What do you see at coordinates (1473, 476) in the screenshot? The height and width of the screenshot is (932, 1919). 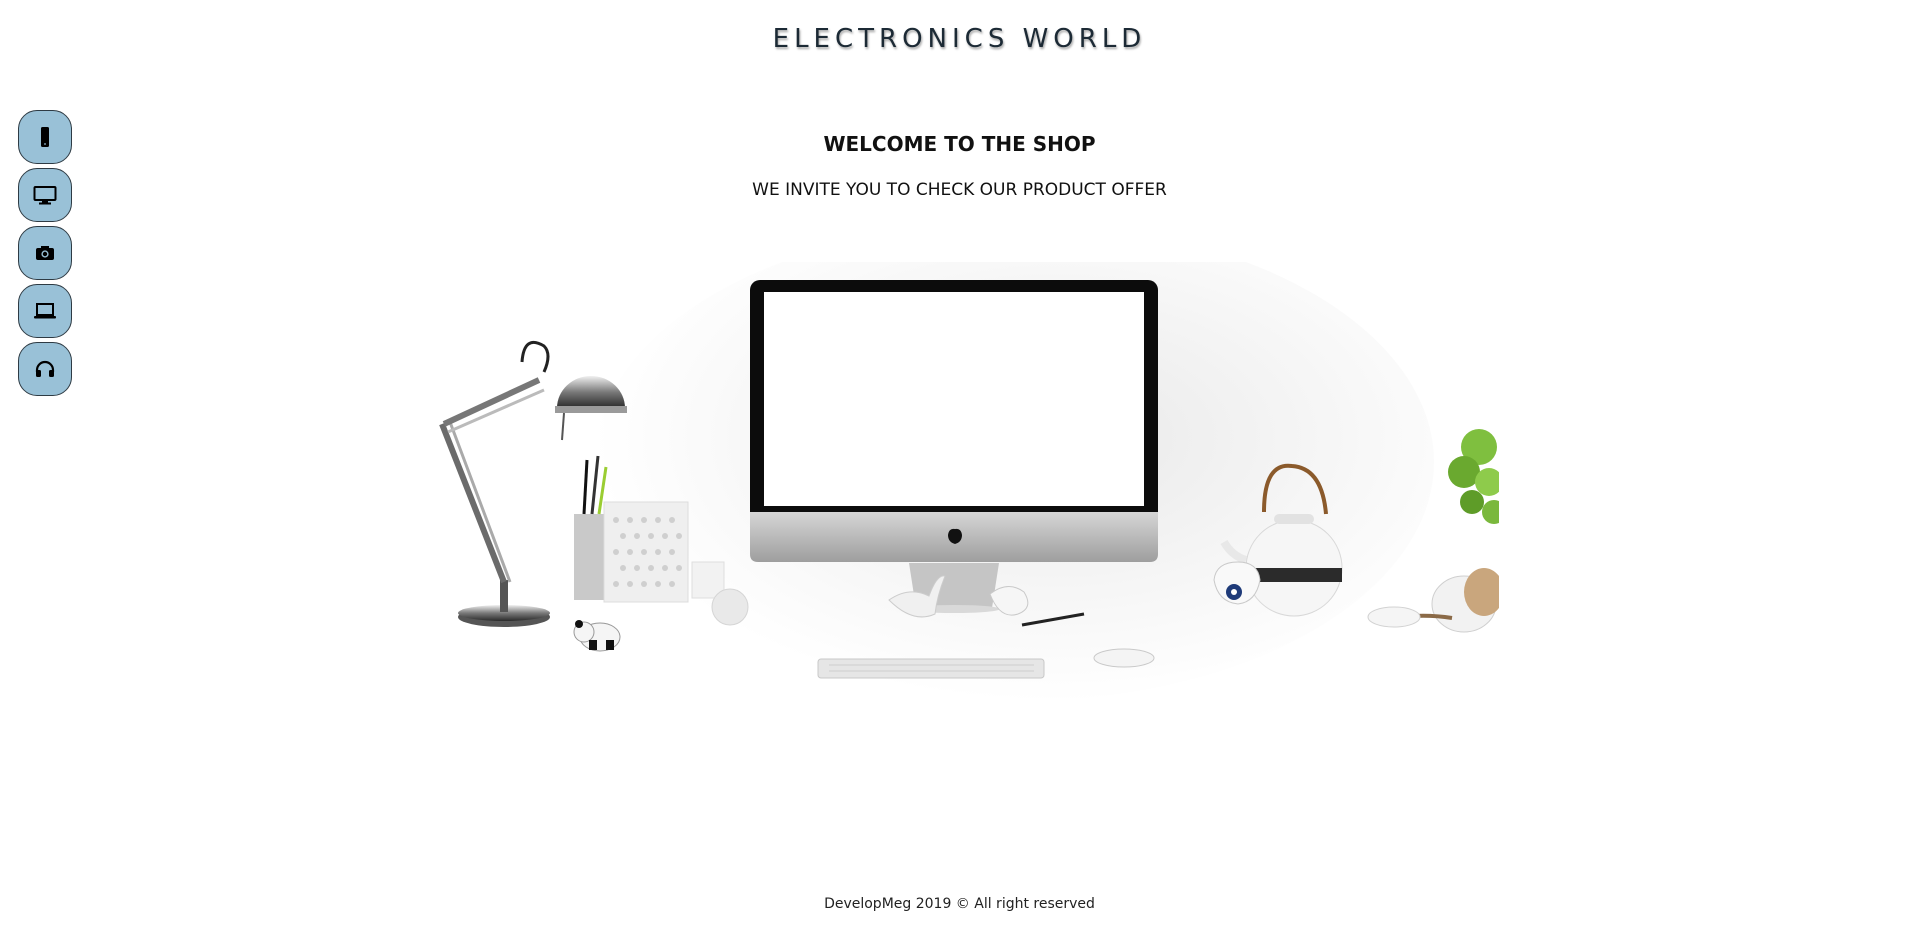 I see `plant-illustration` at bounding box center [1473, 476].